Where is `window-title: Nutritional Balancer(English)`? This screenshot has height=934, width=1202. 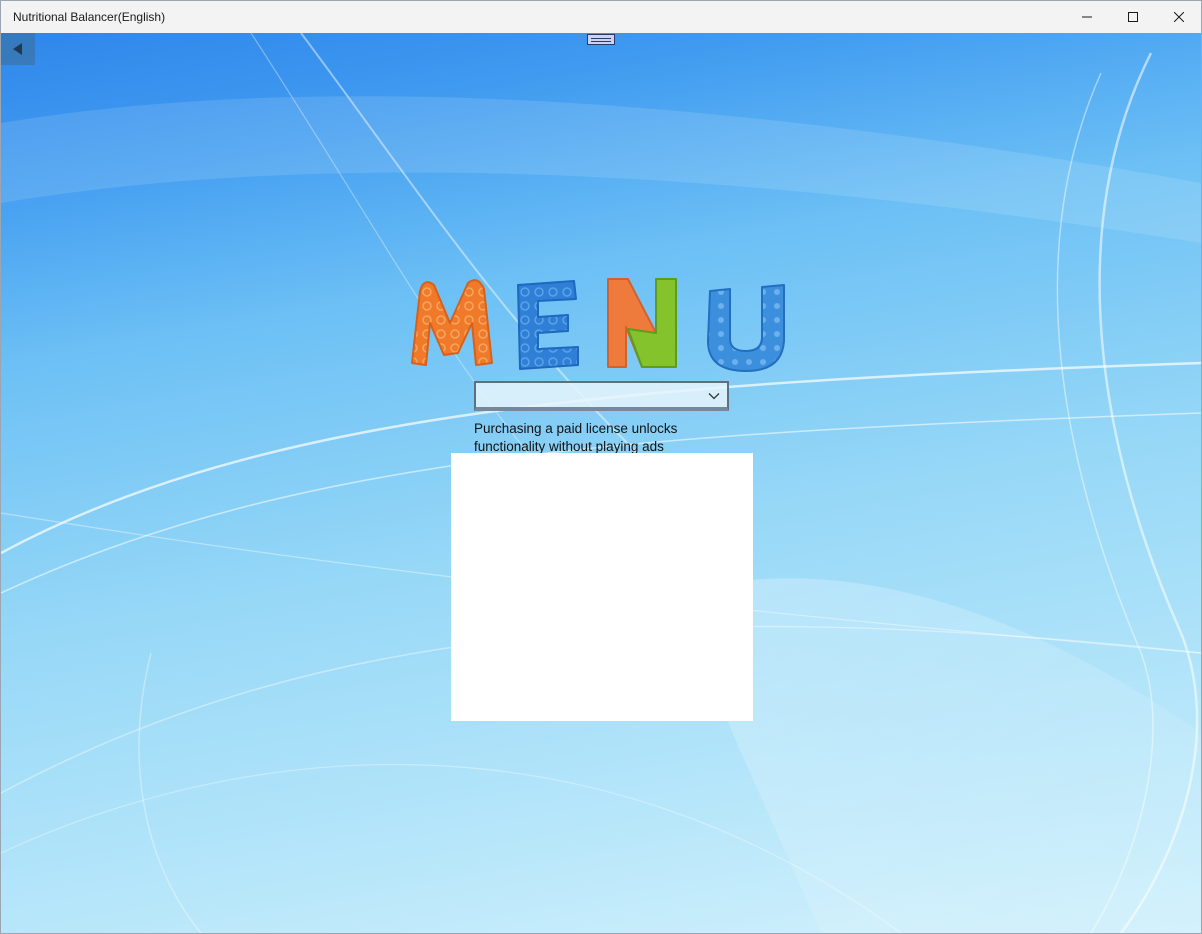 window-title: Nutritional Balancer(English) is located at coordinates (89, 17).